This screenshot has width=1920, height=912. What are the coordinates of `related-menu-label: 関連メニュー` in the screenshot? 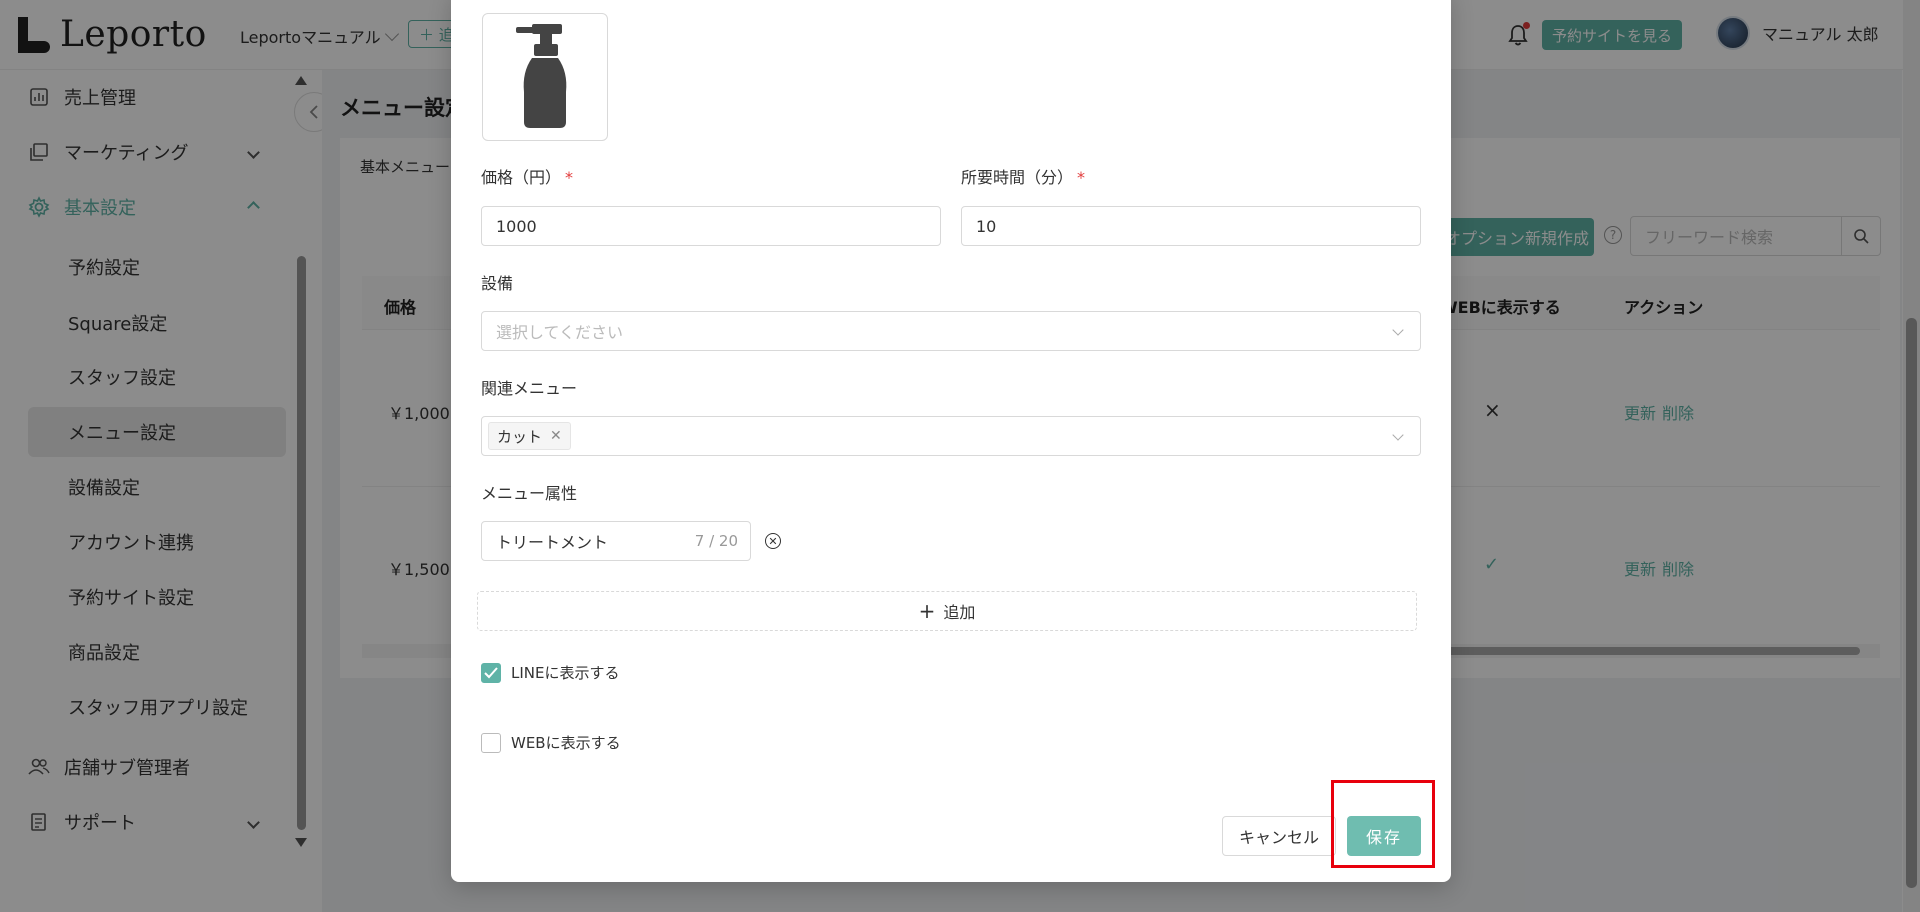 It's located at (529, 388).